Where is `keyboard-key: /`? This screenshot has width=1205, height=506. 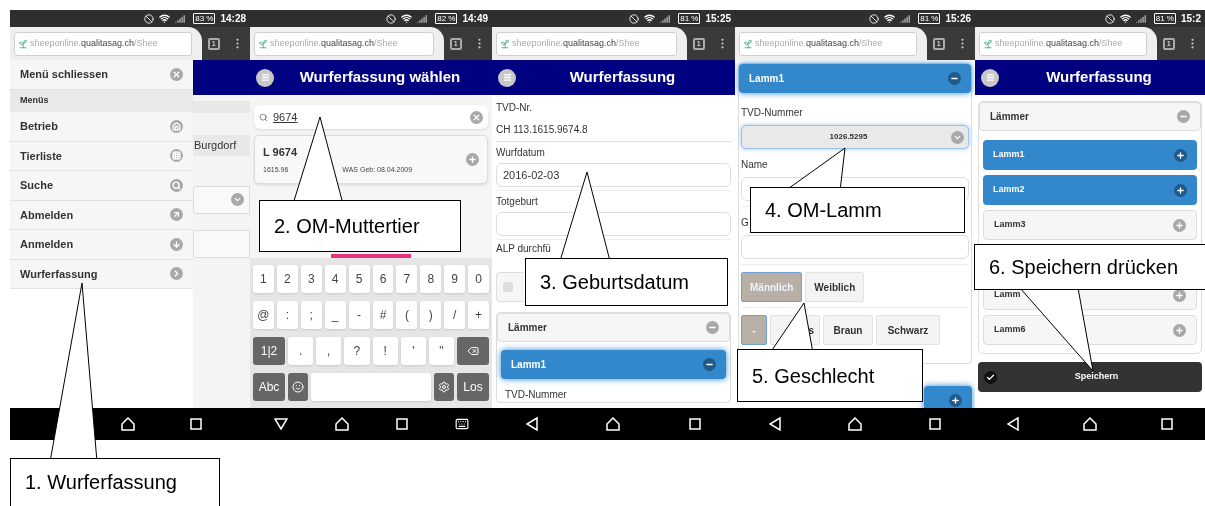
keyboard-key: / is located at coordinates (455, 315).